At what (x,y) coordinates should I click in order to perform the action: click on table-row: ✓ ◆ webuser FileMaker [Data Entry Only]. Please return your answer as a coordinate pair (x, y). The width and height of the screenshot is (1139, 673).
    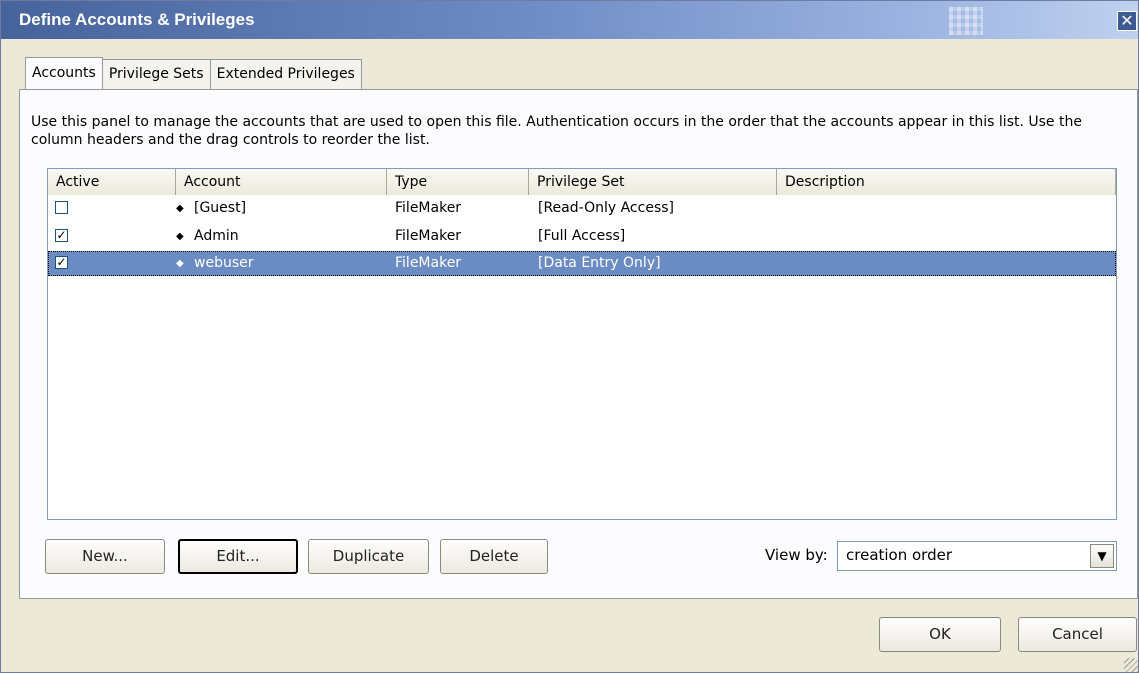
    Looking at the image, I should click on (582, 263).